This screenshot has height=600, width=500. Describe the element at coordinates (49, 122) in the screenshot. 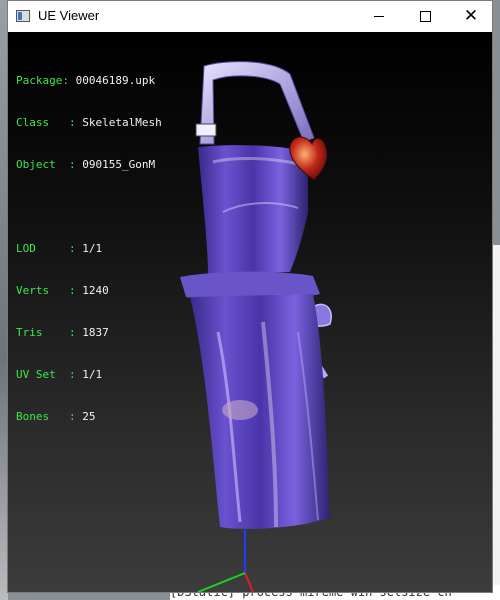

I see `class-label: Class :` at that location.